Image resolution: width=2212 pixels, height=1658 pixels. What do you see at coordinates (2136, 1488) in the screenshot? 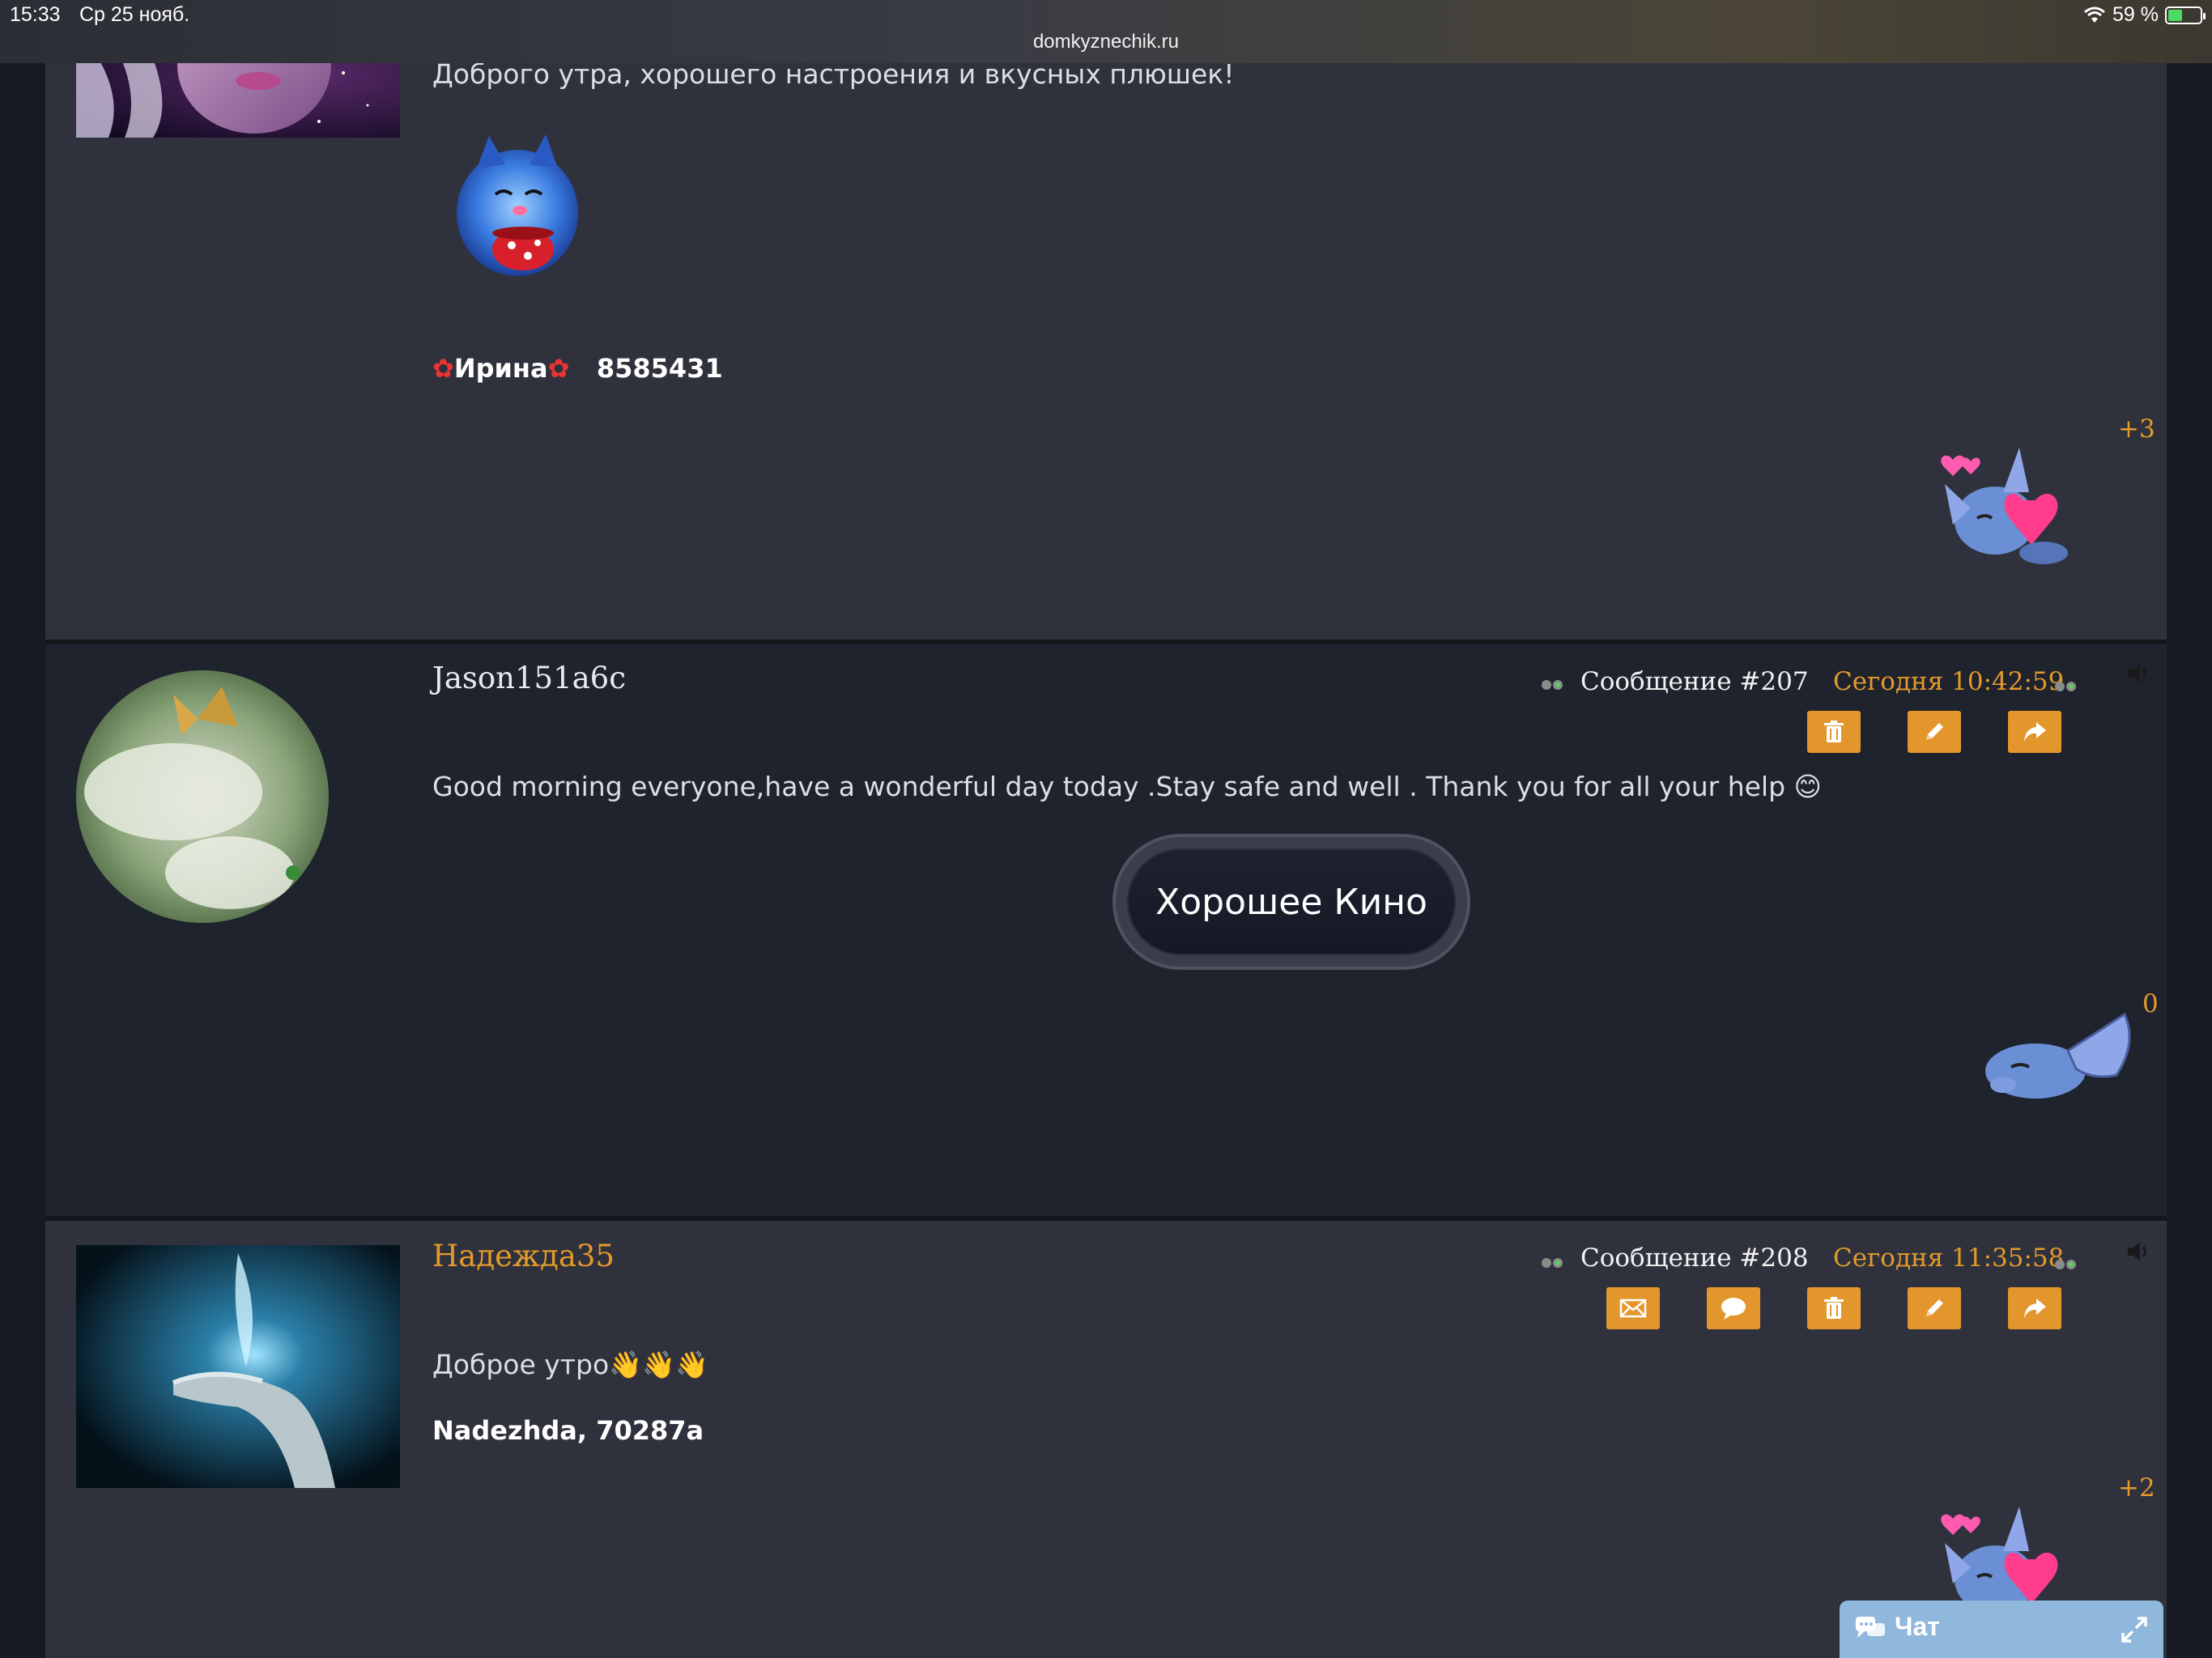
I see `like-count: +2` at bounding box center [2136, 1488].